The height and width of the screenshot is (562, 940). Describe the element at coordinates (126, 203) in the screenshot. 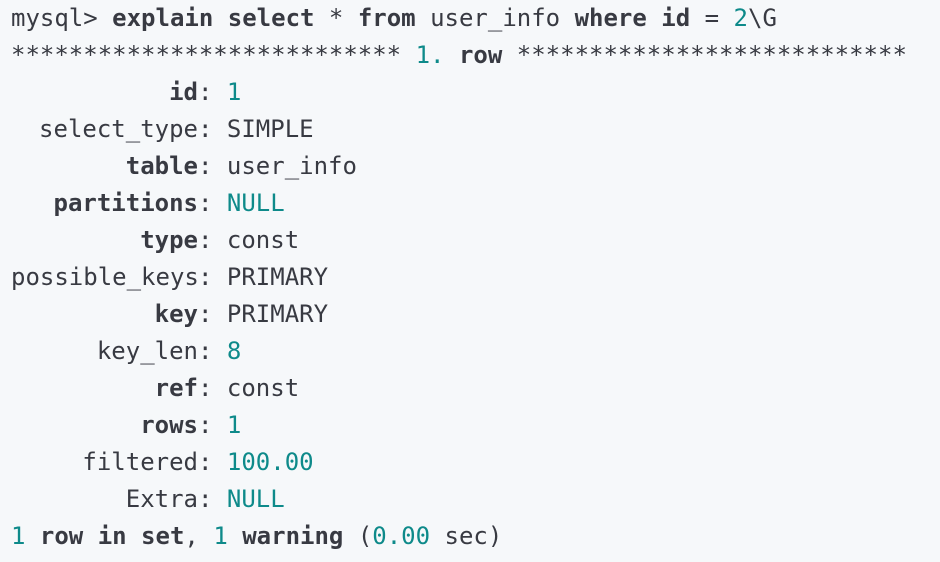

I see `field-name: partitions` at that location.